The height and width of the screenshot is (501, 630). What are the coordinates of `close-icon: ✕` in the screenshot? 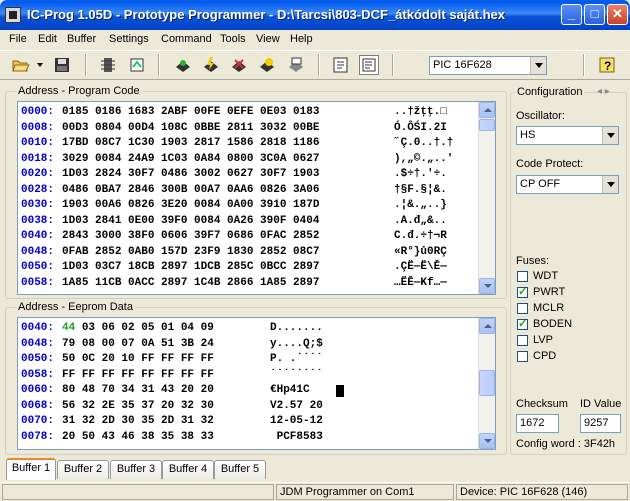 It's located at (617, 13).